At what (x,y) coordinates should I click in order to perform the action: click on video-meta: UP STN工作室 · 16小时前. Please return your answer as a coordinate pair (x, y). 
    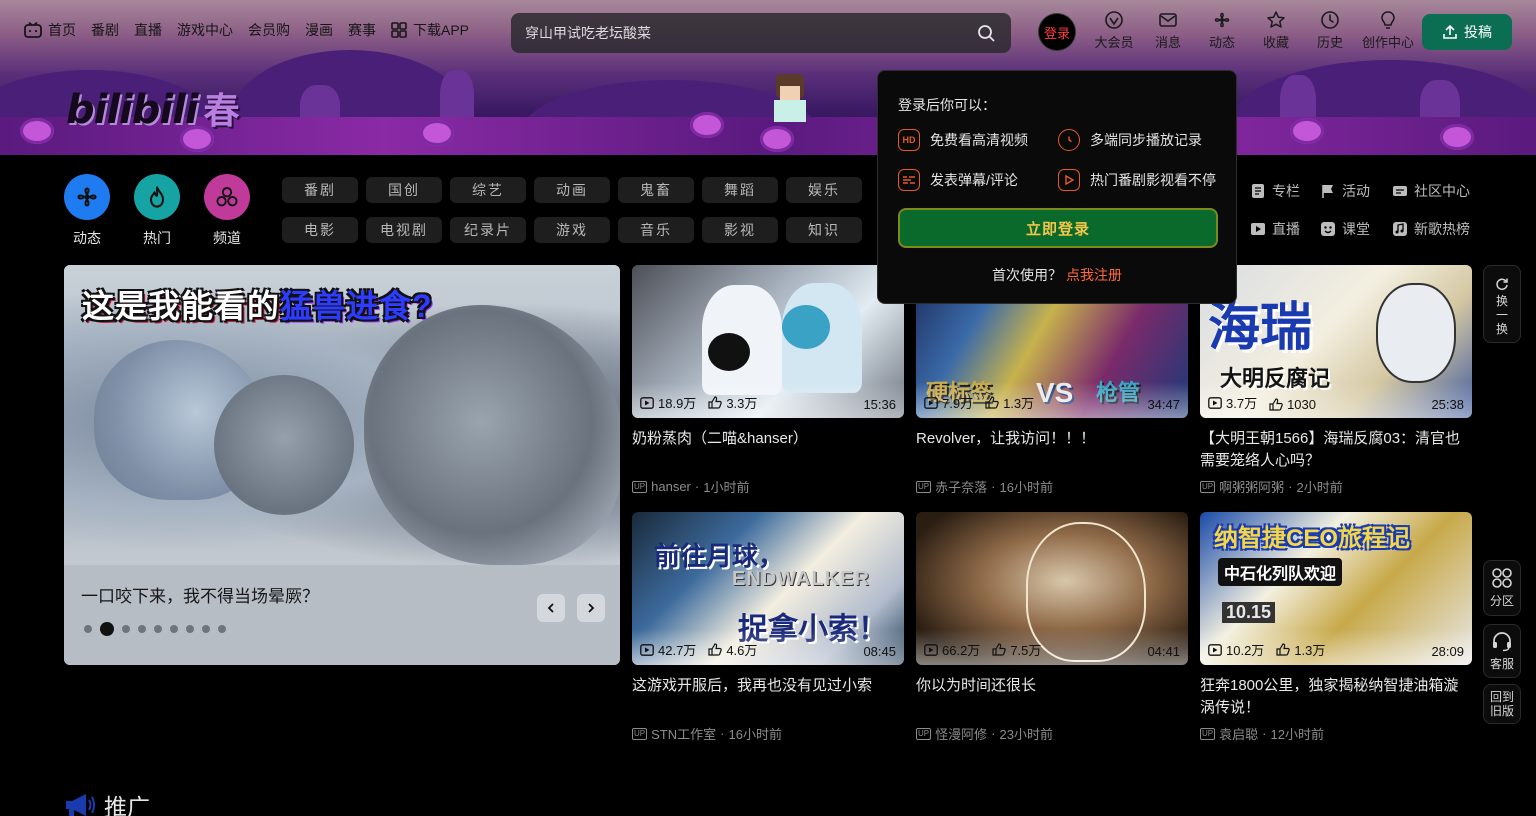
    Looking at the image, I should click on (768, 733).